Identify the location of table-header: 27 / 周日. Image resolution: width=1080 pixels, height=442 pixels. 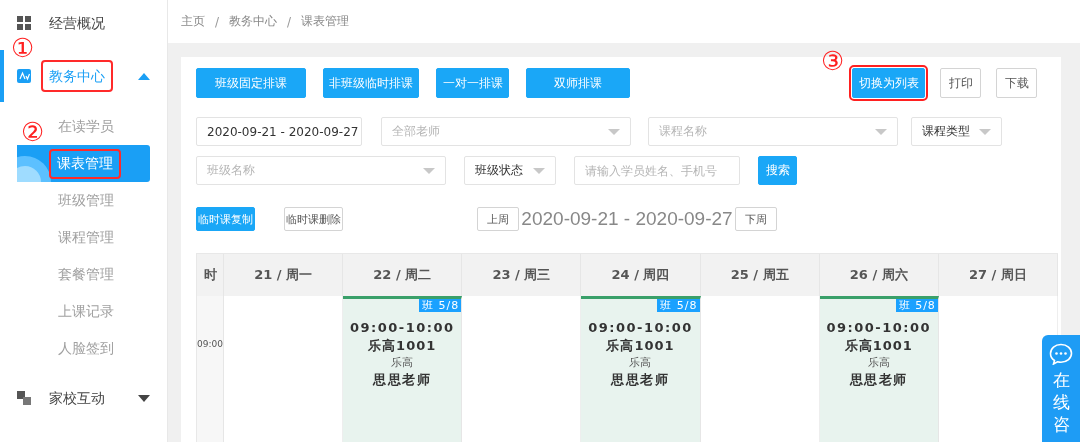
(998, 275).